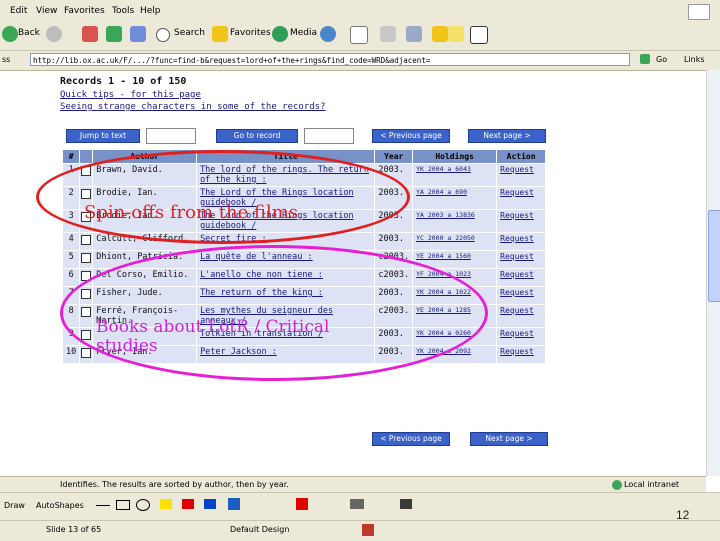 Image resolution: width=720 pixels, height=541 pixels. Describe the element at coordinates (123, 505) in the screenshot. I see `rectangle-tool-icon` at that location.